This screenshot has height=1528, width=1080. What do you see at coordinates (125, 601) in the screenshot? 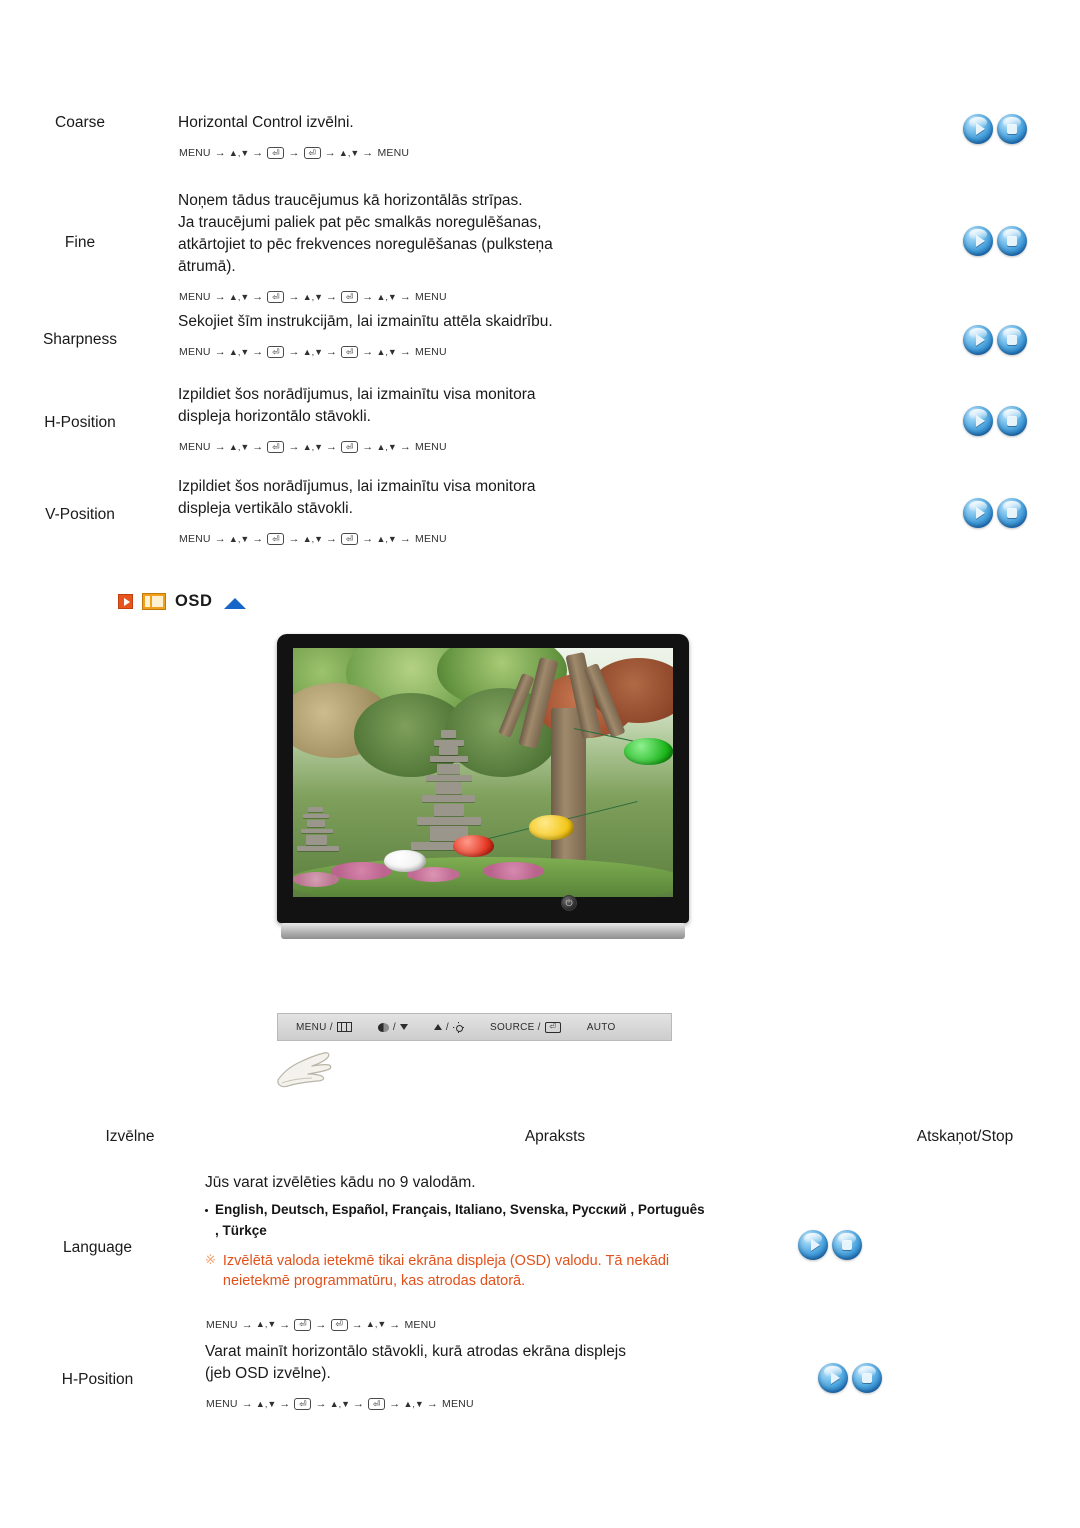
I see `play-square-icon` at bounding box center [125, 601].